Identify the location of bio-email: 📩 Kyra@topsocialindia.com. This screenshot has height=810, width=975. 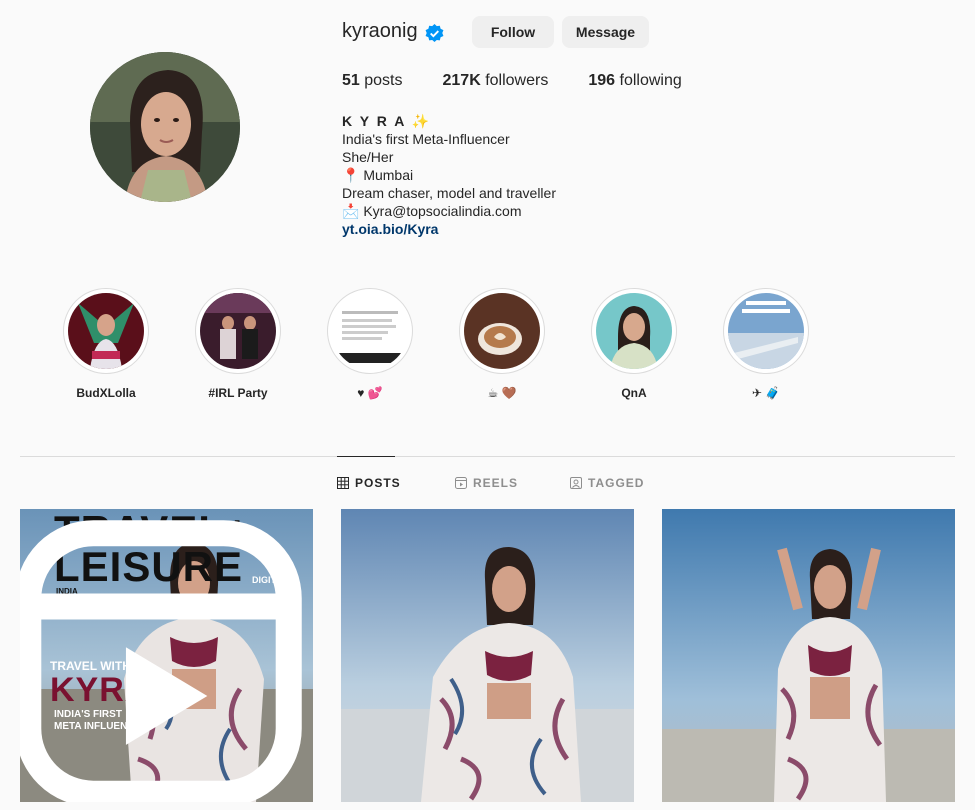
(432, 211).